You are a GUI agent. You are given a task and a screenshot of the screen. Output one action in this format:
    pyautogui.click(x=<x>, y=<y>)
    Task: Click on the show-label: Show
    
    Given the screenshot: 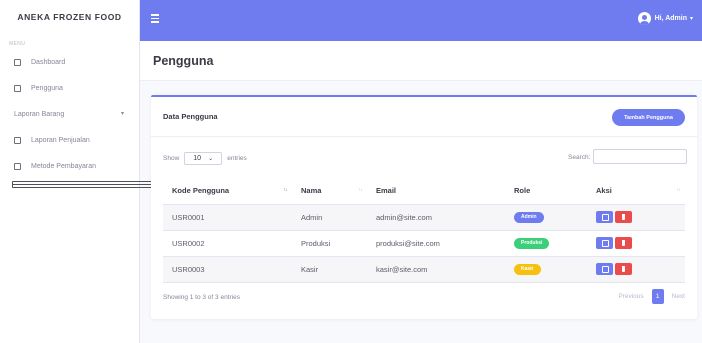 What is the action you would take?
    pyautogui.click(x=171, y=158)
    